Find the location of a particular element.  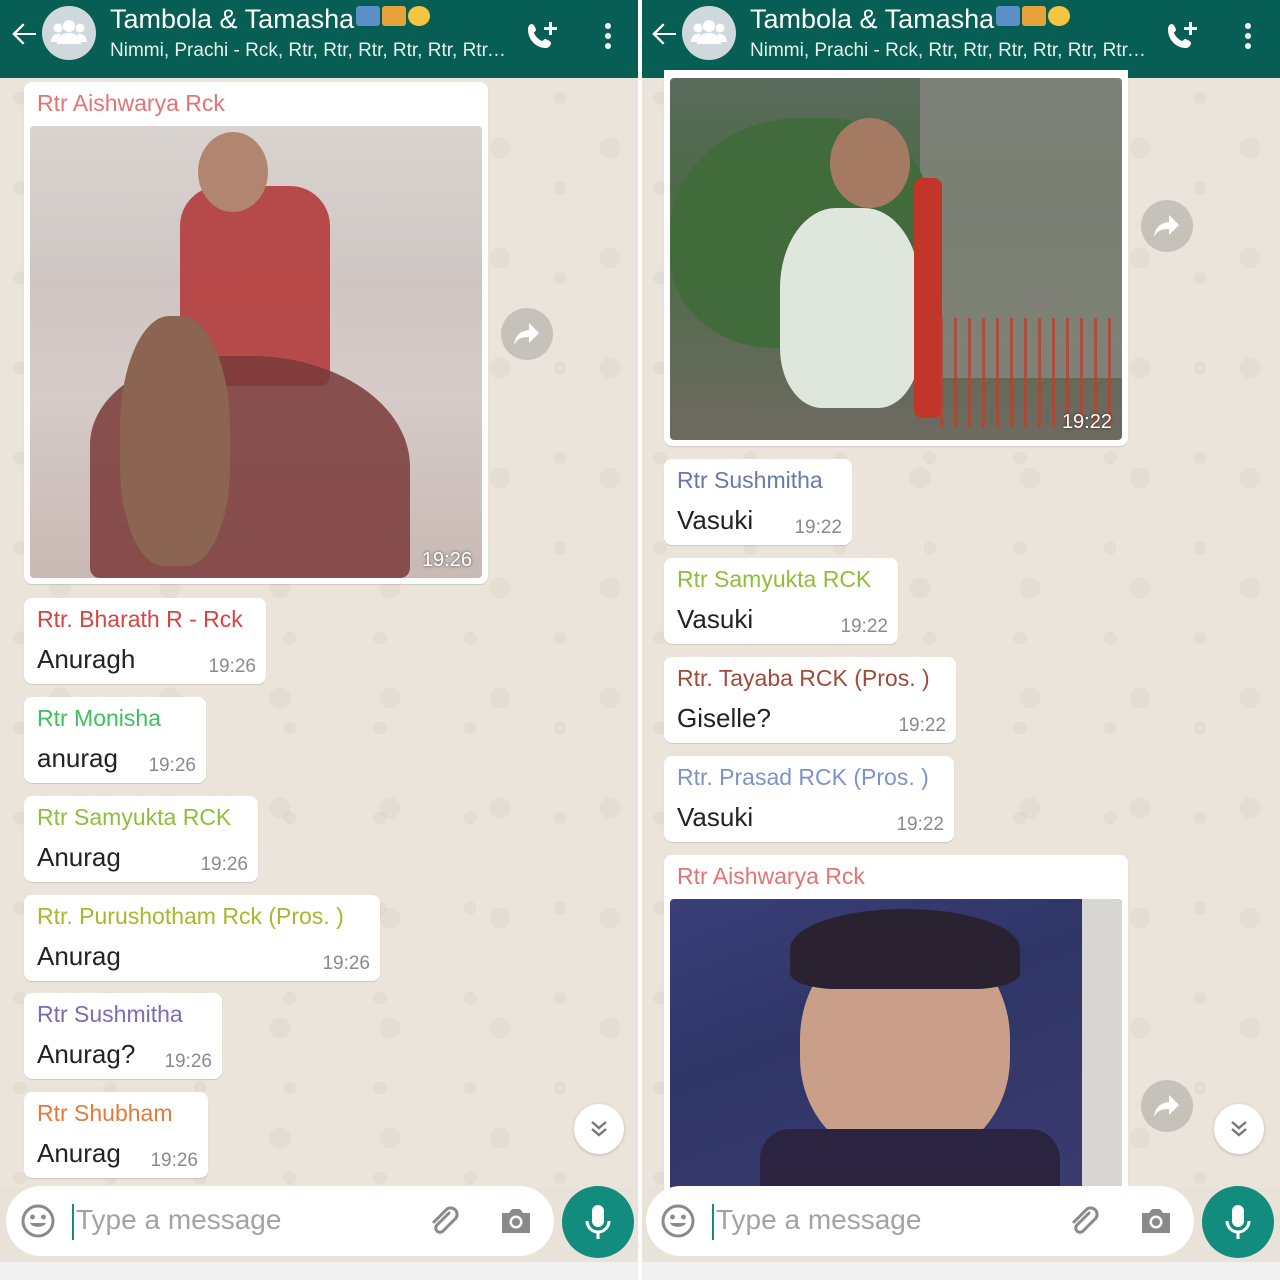

message-sender: Rtr. Prasad RCK (Pros. ) is located at coordinates (803, 777).